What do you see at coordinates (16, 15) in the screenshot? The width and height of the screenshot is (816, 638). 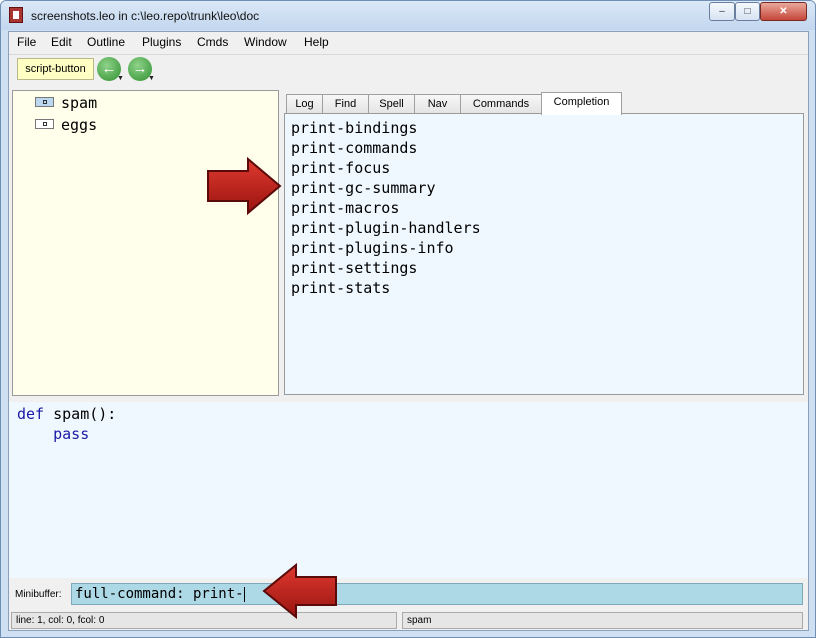 I see `leo-app-icon` at bounding box center [16, 15].